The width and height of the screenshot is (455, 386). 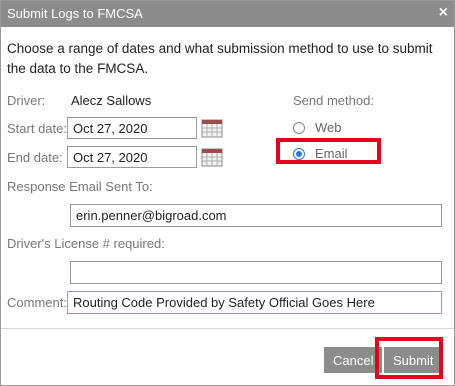 I want to click on response-email-field: erin.penner@bigroad.com, so click(x=256, y=215).